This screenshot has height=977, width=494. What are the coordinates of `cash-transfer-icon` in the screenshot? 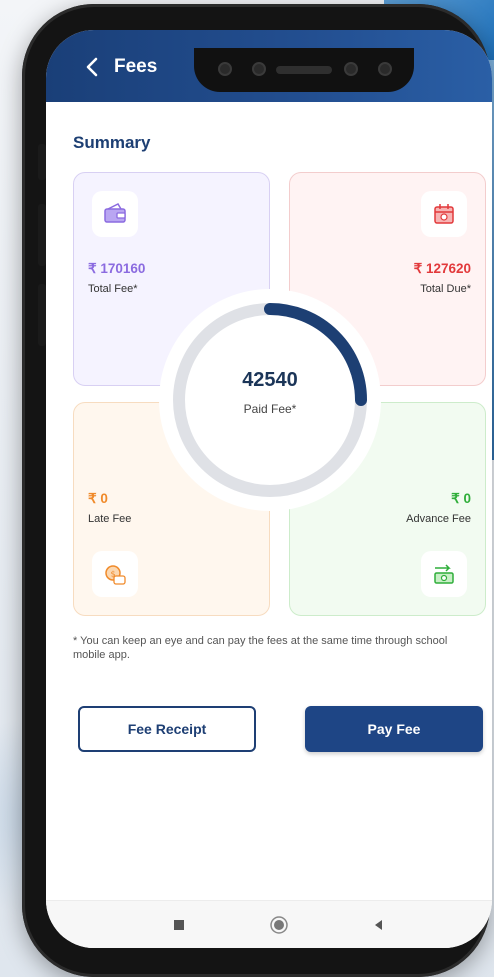 It's located at (444, 574).